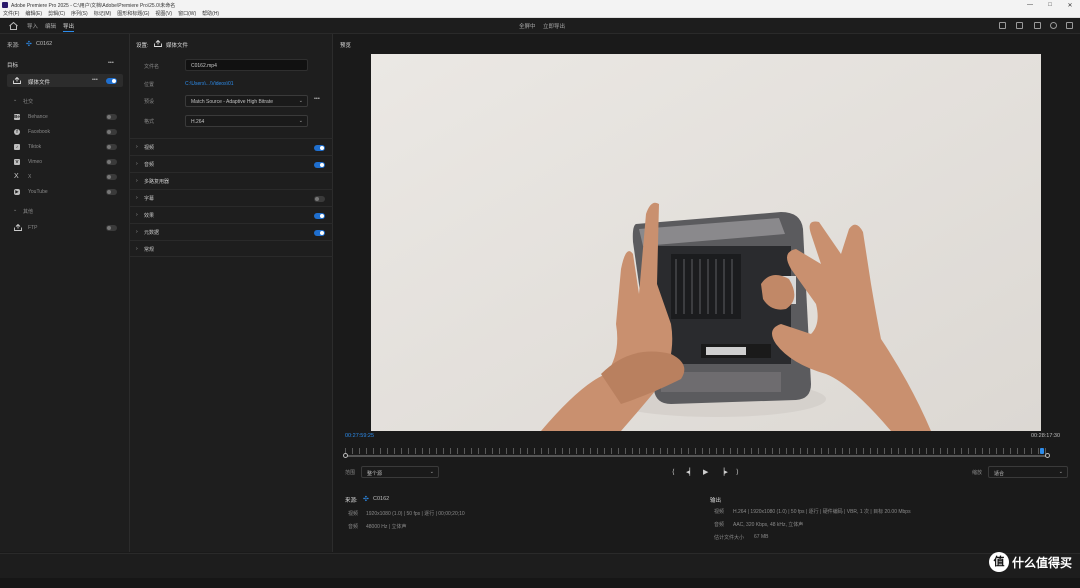  What do you see at coordinates (696, 456) in the screenshot?
I see `timeline-scrubber-track` at bounding box center [696, 456].